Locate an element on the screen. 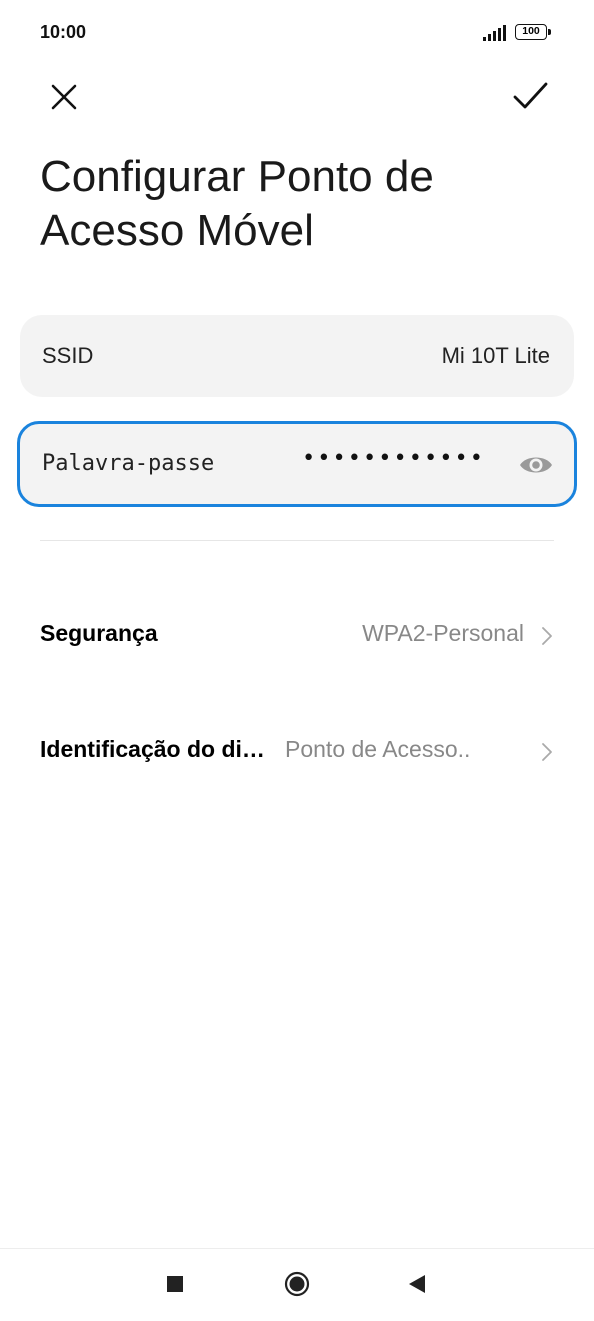 This screenshot has width=594, height=1321. status-bar: 10:00 100 is located at coordinates (297, 33).